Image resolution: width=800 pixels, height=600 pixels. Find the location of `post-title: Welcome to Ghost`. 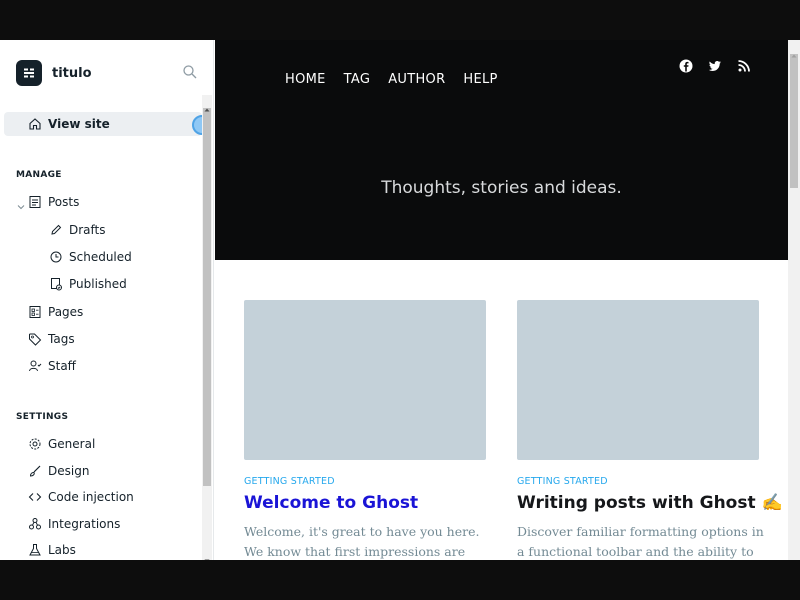

post-title: Welcome to Ghost is located at coordinates (365, 503).